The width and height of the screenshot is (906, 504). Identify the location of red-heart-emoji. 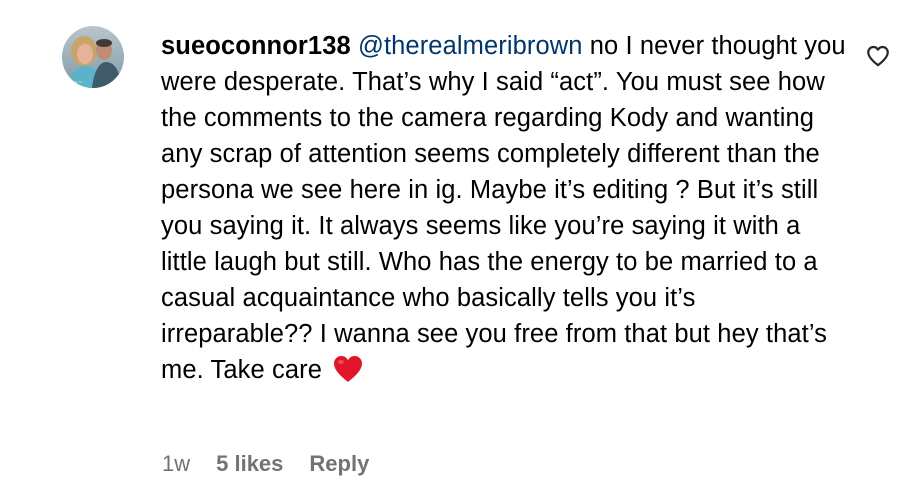
(348, 374).